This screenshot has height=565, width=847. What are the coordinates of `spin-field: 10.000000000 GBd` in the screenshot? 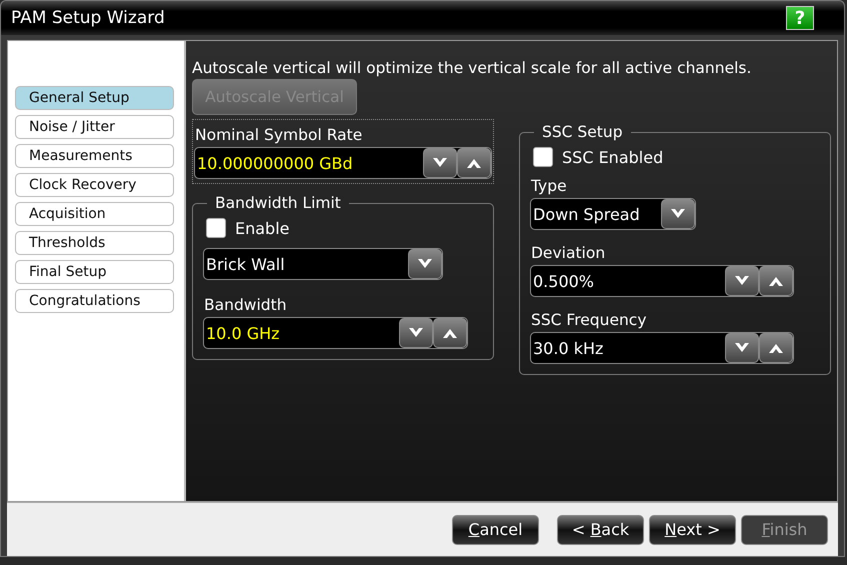 It's located at (343, 163).